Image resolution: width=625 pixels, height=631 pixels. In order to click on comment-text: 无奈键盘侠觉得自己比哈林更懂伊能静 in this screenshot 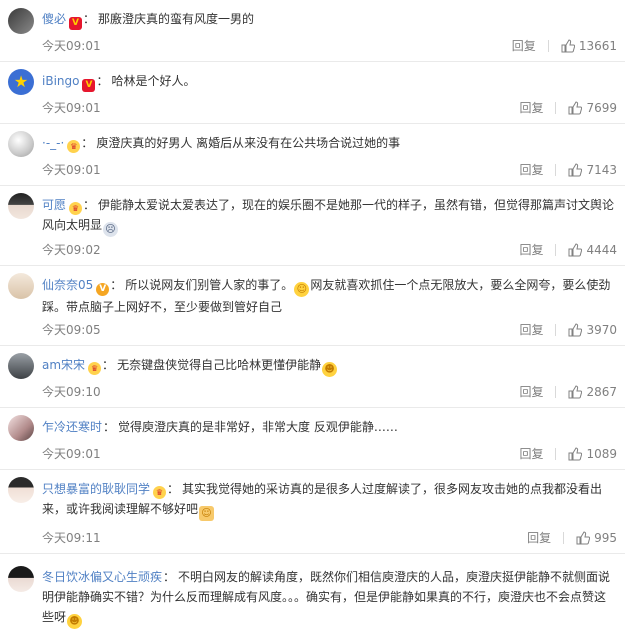, I will do `click(219, 365)`.